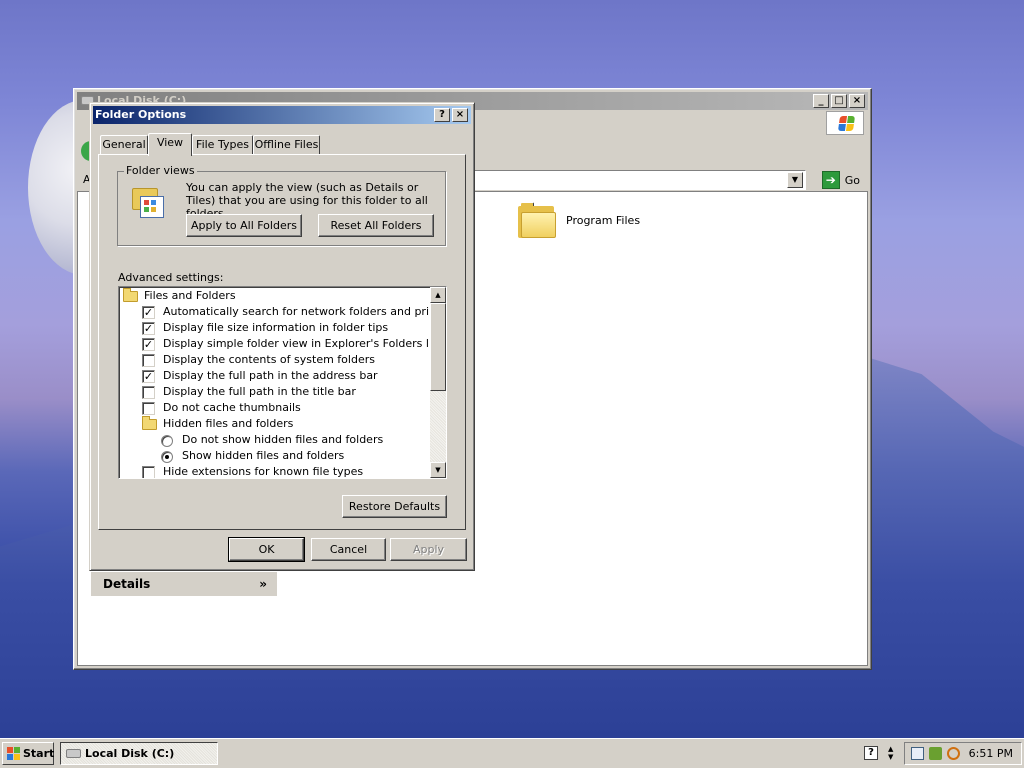 The height and width of the screenshot is (768, 1024). I want to click on security-icon, so click(935, 753).